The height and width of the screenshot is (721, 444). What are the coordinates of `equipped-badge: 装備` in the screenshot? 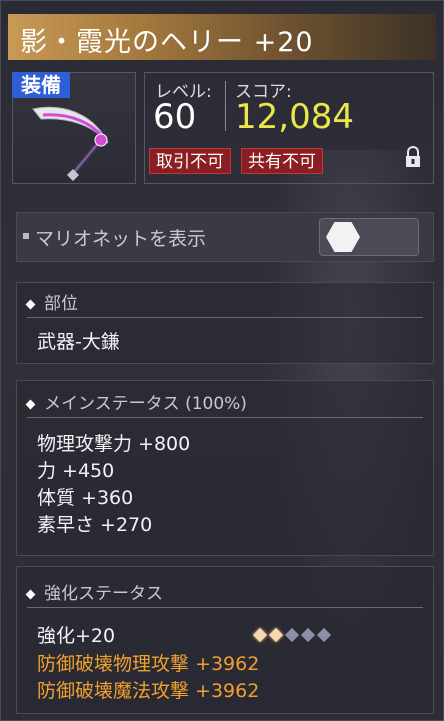 It's located at (41, 85).